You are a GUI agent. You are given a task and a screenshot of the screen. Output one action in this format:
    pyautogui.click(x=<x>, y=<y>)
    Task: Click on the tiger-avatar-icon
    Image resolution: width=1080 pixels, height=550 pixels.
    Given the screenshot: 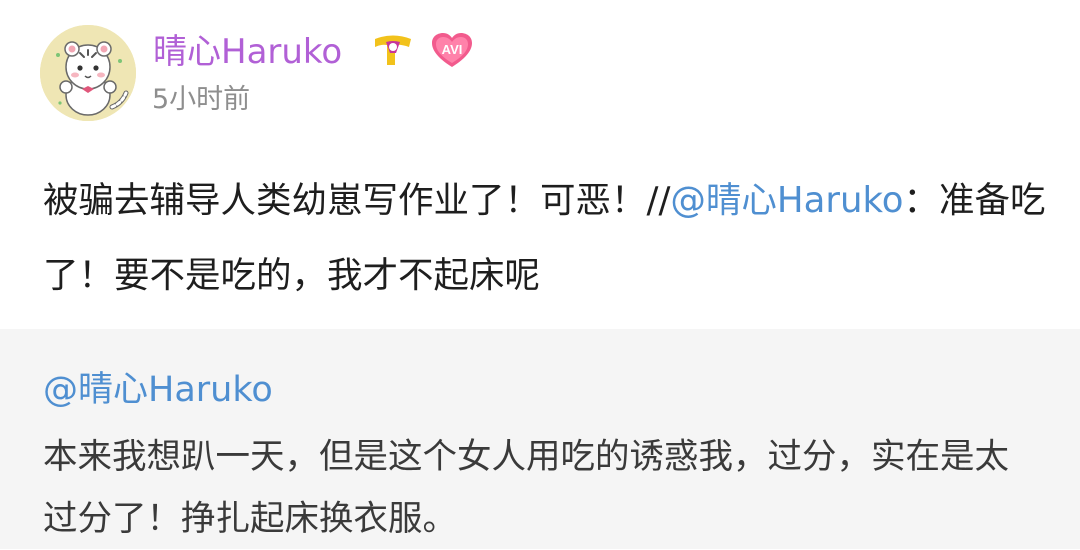 What is the action you would take?
    pyautogui.click(x=88, y=73)
    